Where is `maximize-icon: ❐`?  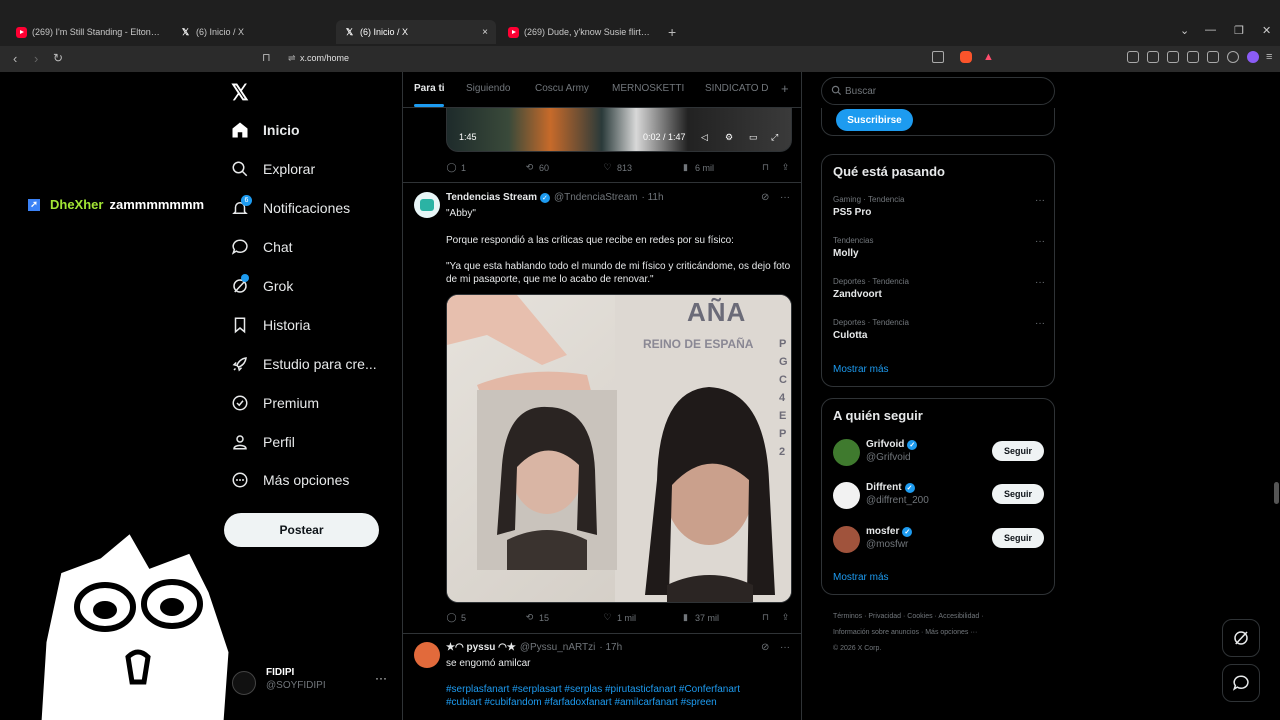
maximize-icon: ❐ is located at coordinates (1239, 30).